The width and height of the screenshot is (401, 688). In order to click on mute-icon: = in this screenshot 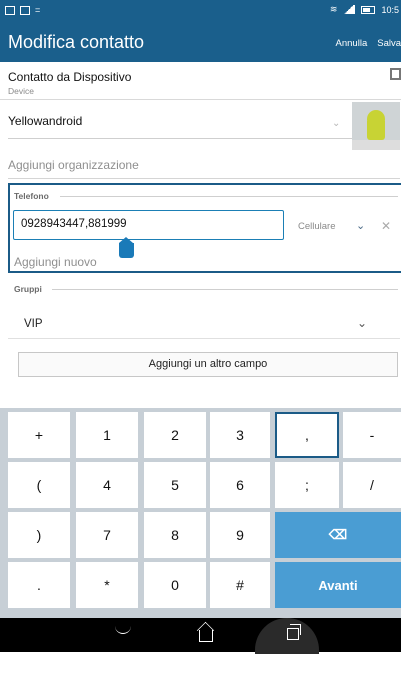, I will do `click(38, 10)`.